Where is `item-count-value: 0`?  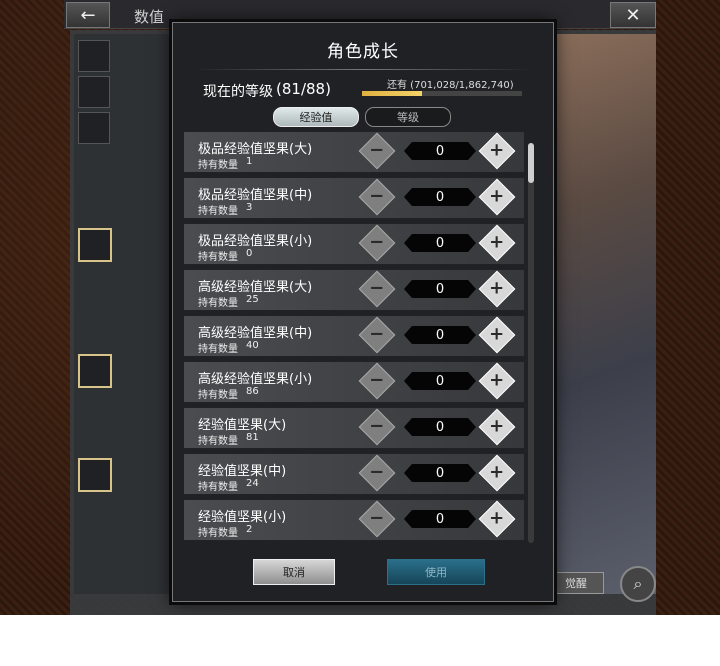 item-count-value: 0 is located at coordinates (249, 253).